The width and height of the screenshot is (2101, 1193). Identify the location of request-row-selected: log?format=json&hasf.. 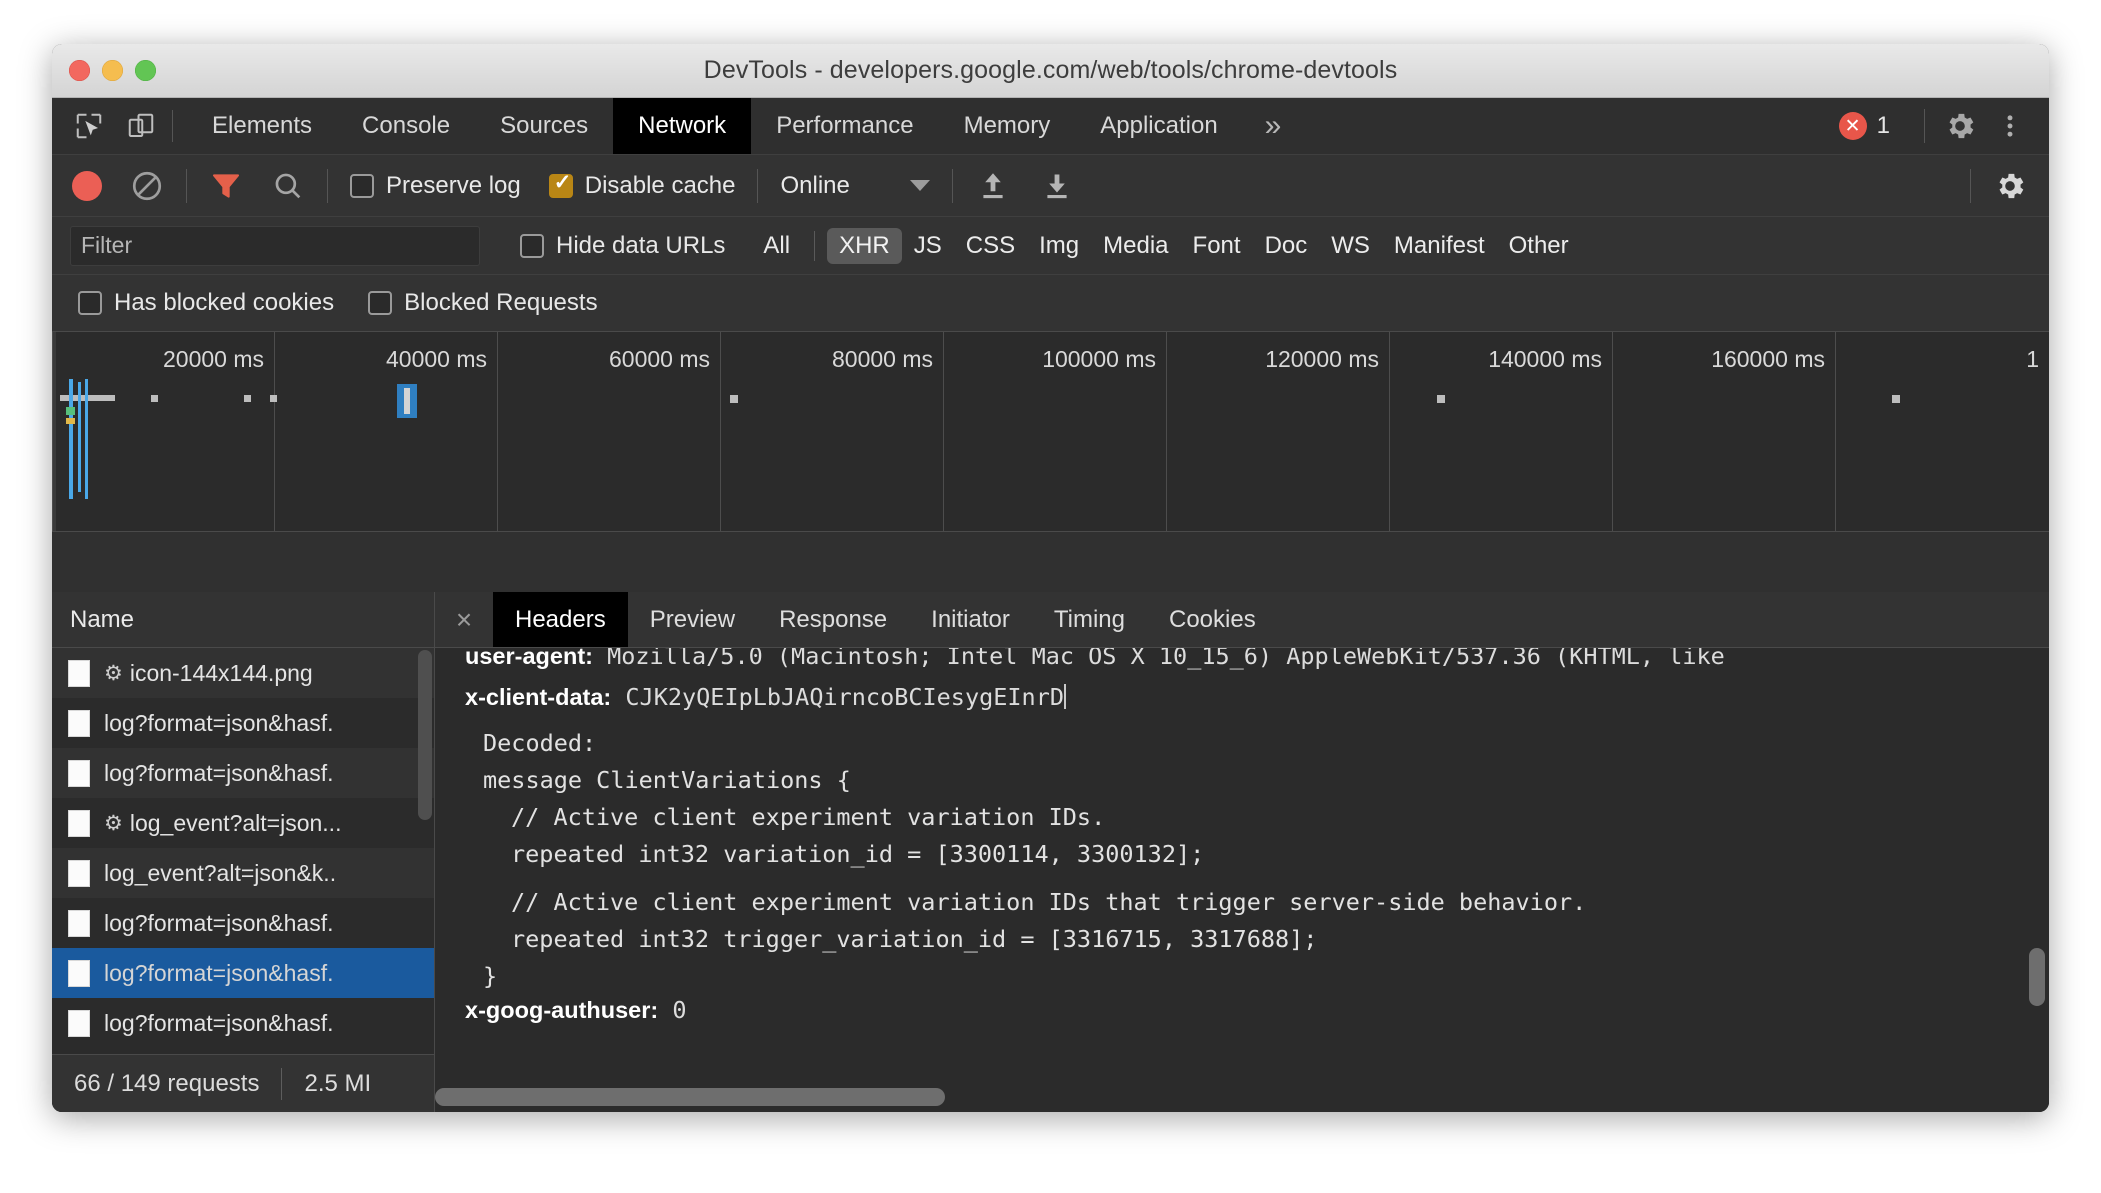
(243, 973).